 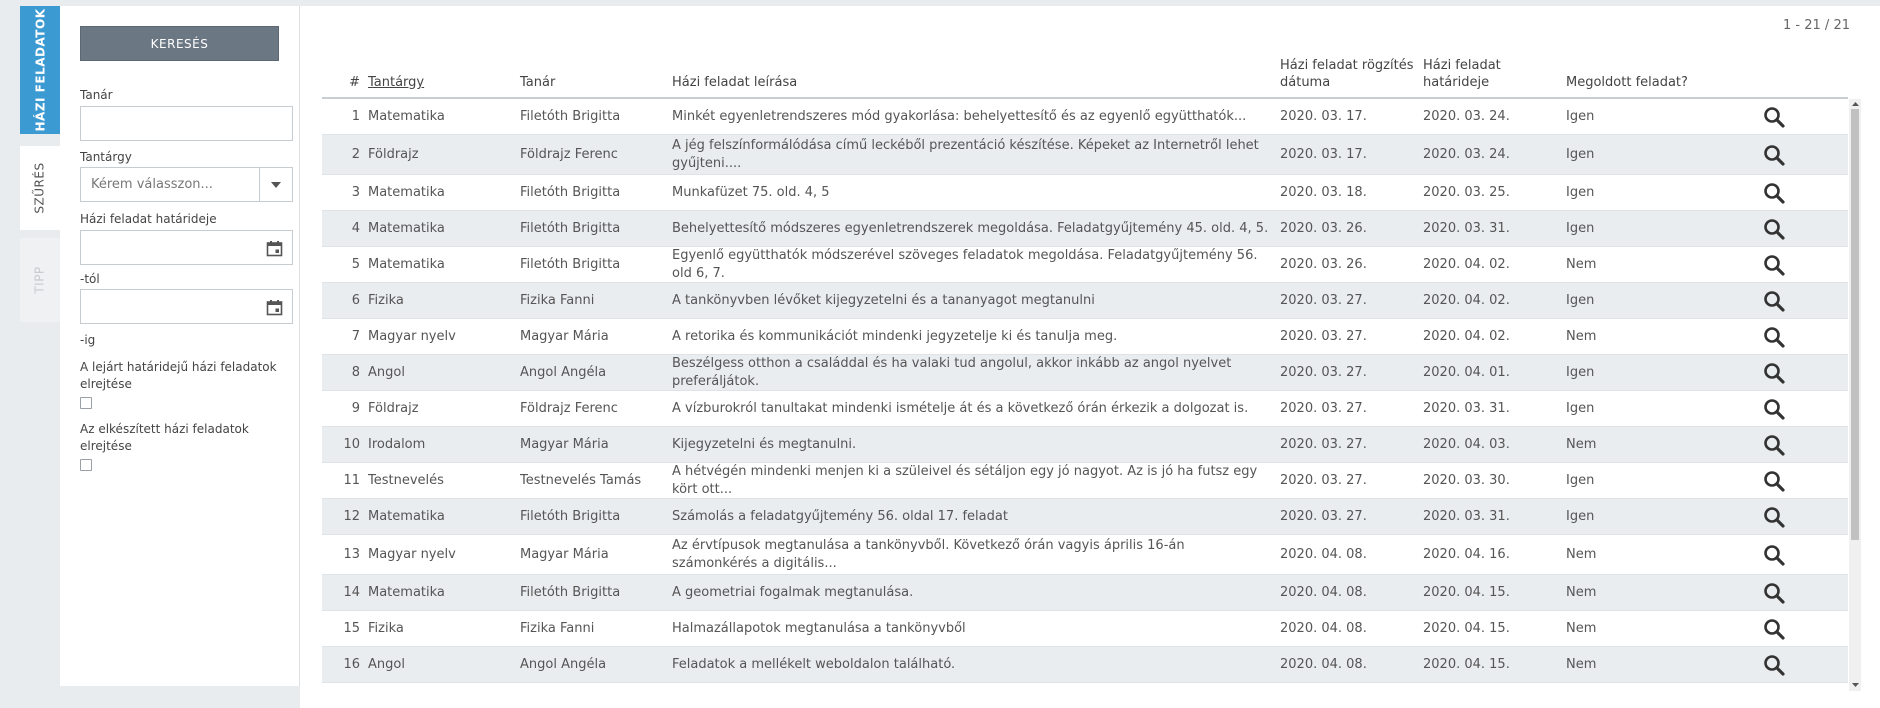 I want to click on teacher-field, so click(x=186, y=123).